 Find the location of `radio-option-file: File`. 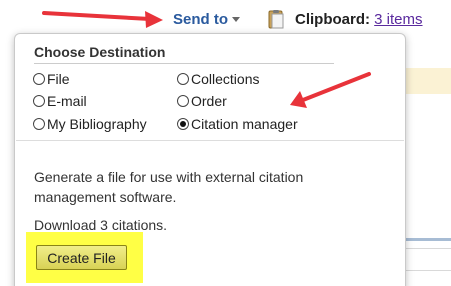

radio-option-file: File is located at coordinates (51, 79).